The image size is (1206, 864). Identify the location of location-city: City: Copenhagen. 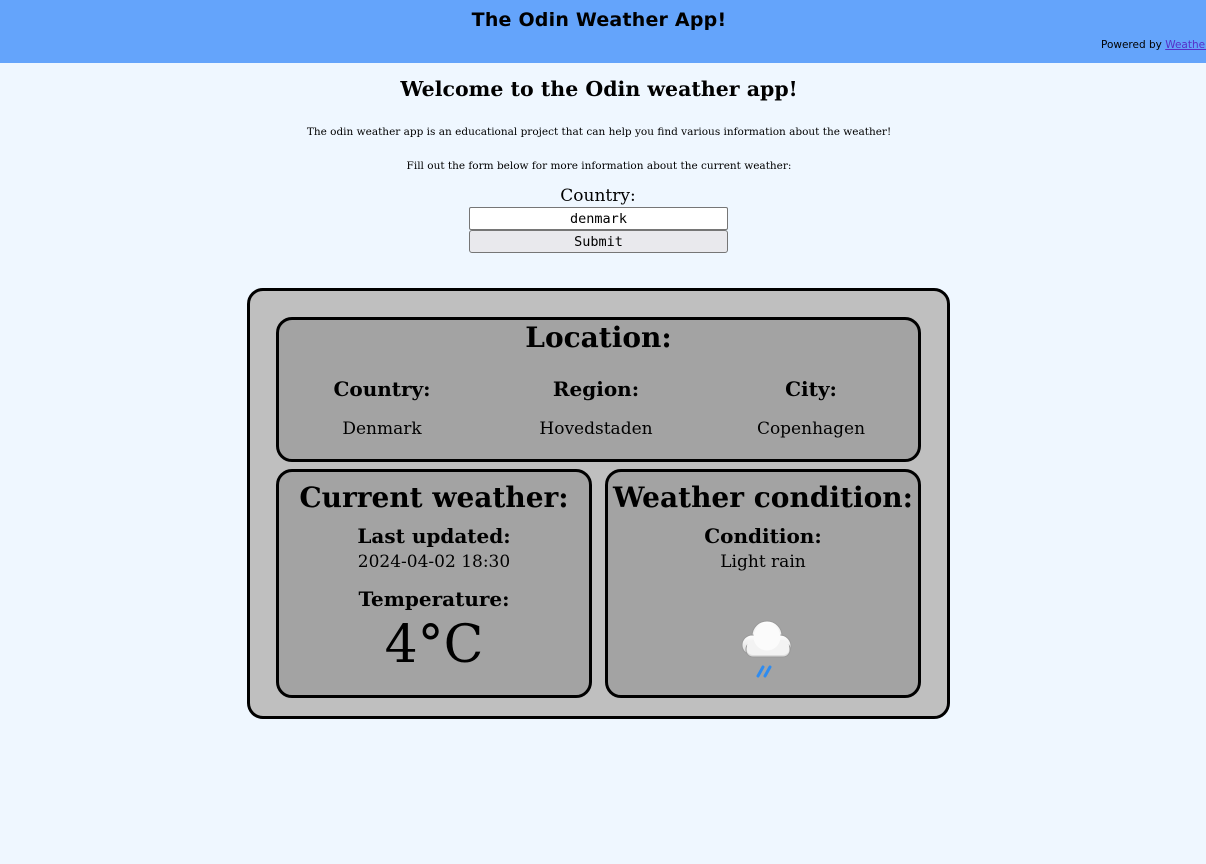
(811, 408).